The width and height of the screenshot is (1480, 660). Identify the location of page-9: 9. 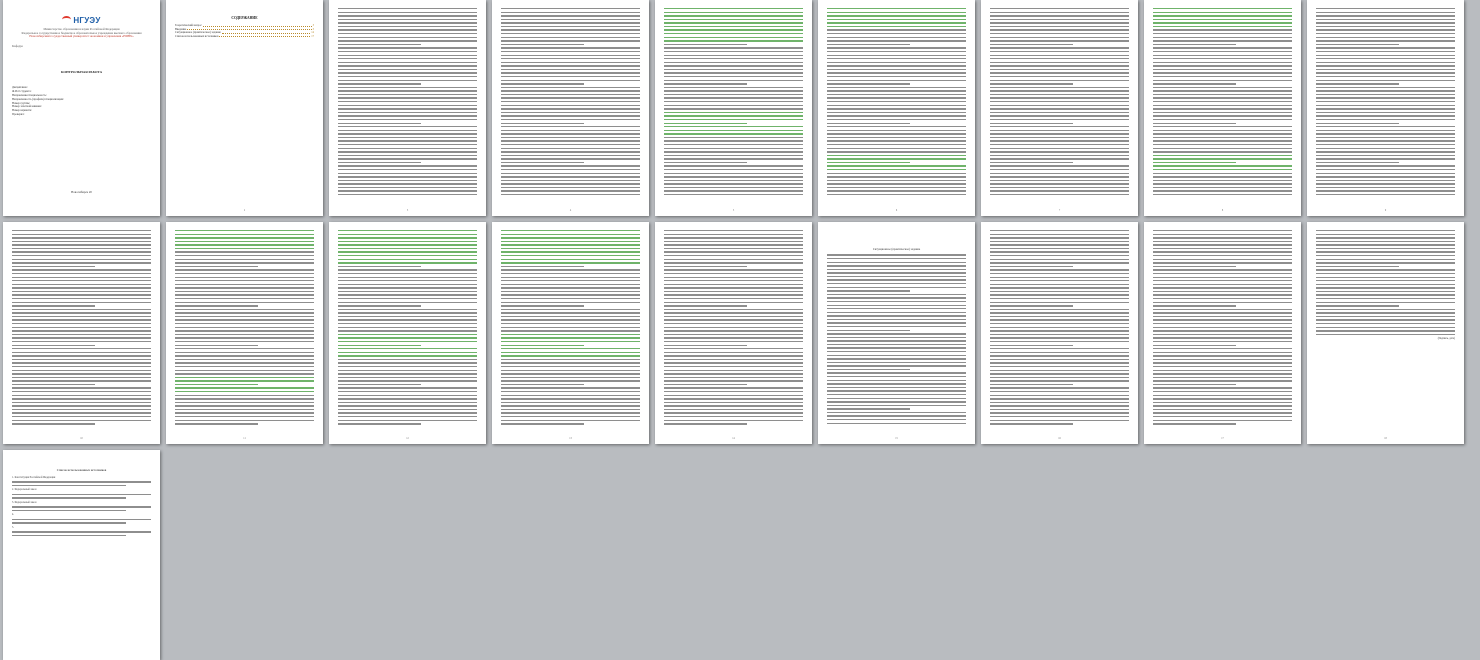
(1385, 108).